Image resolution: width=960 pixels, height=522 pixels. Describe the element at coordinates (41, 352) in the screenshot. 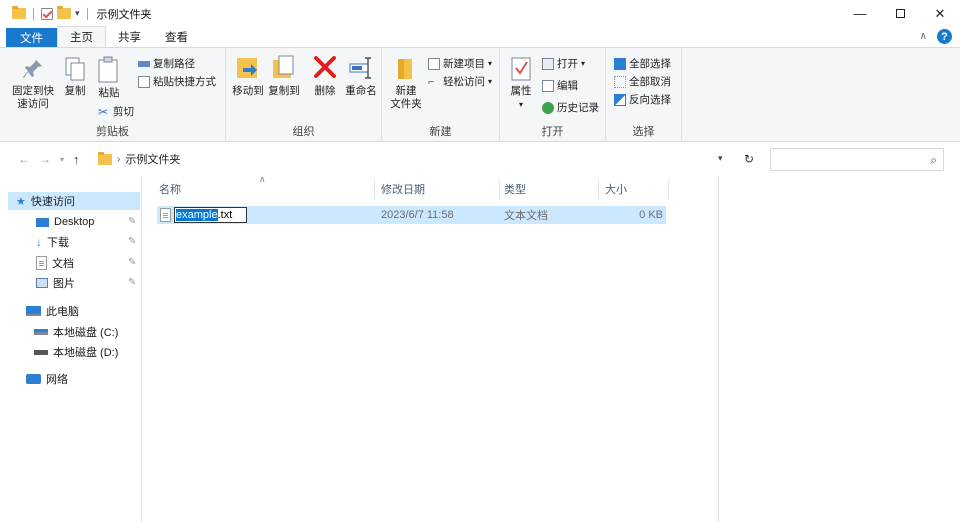

I see `drive-icon` at that location.